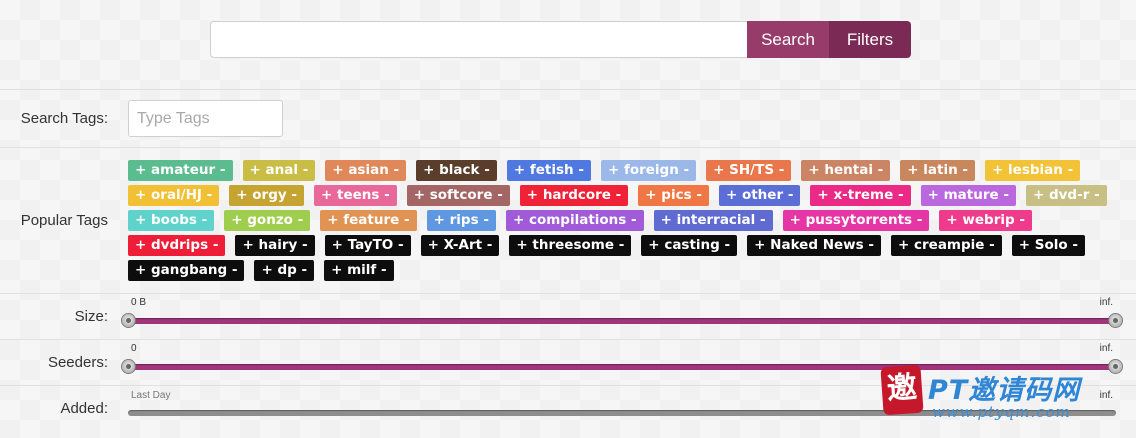 This screenshot has height=438, width=1136. I want to click on size-slider-track, so click(622, 321).